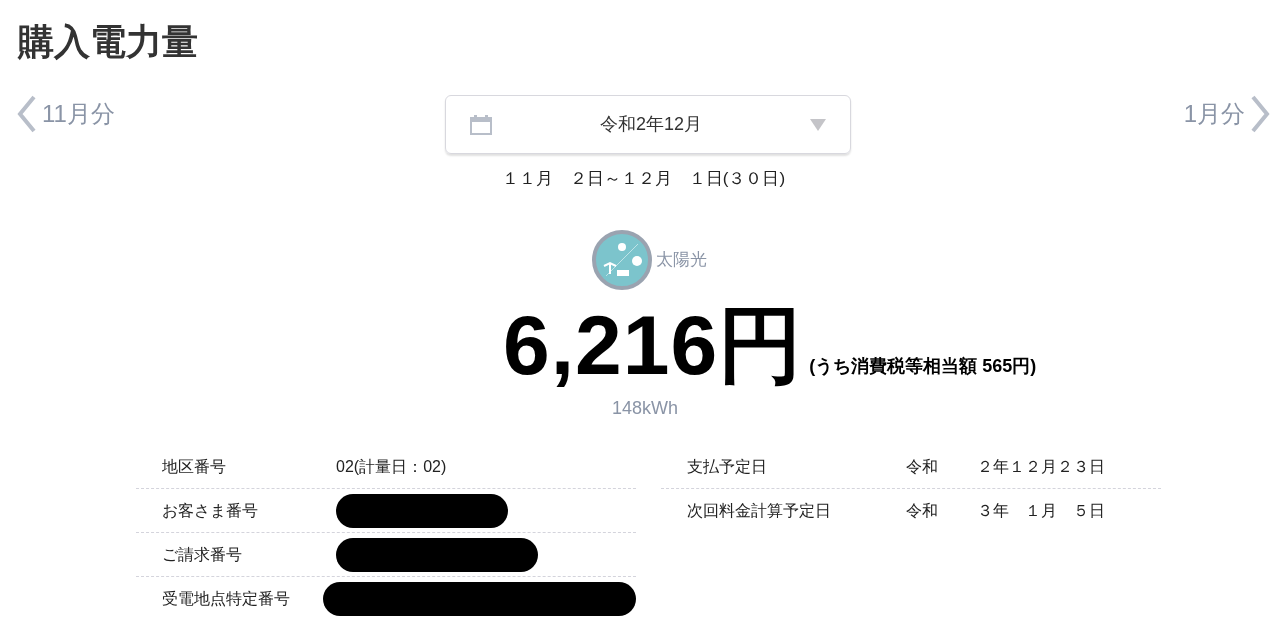  I want to click on field-label: 地区番号, so click(194, 466).